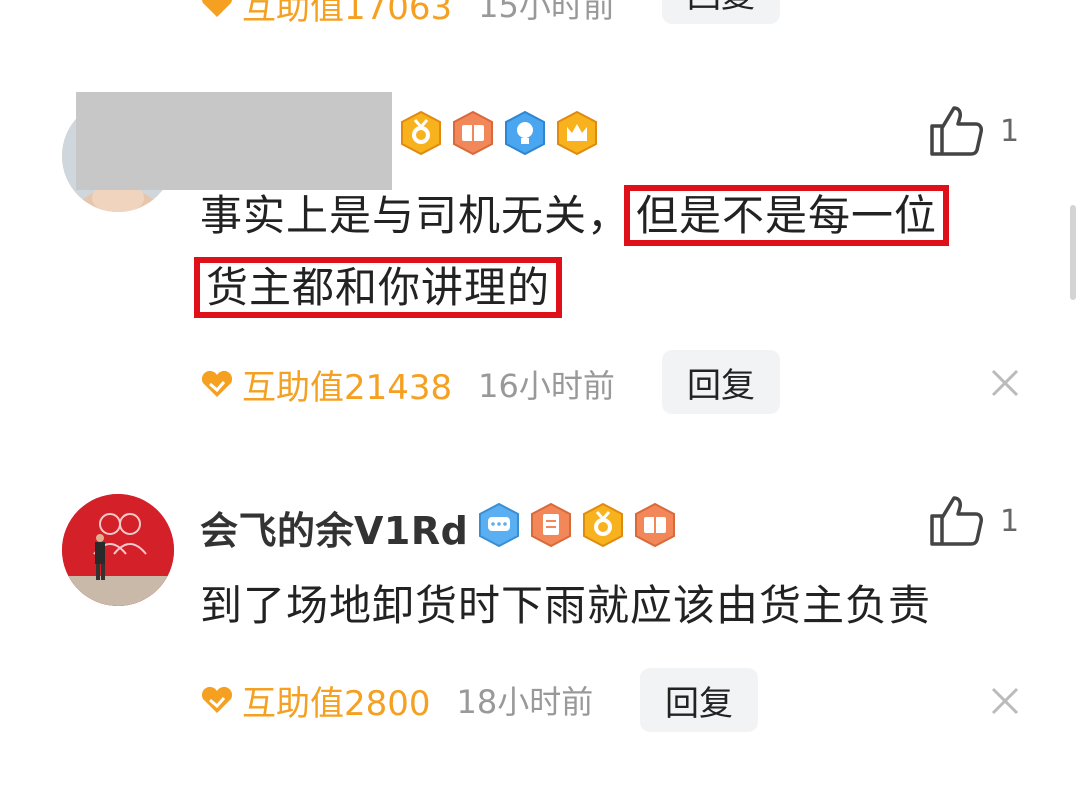 This screenshot has height=810, width=1080. I want to click on help-meta: 互助值2800 18小时前, so click(396, 700).